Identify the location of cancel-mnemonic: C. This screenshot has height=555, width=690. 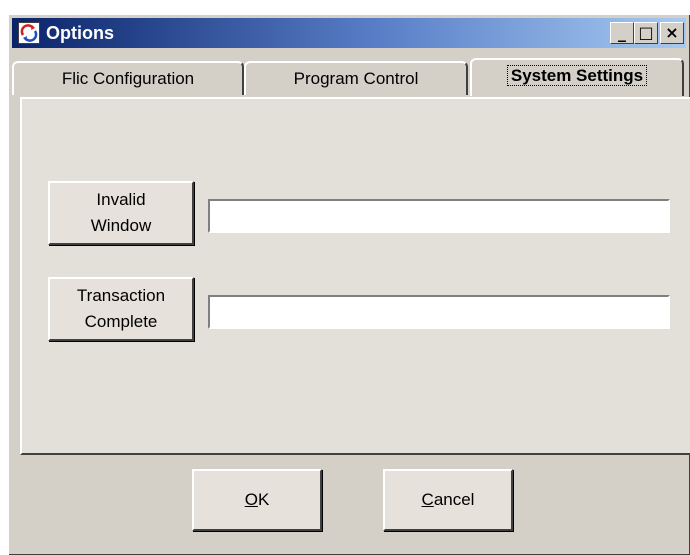
(427, 499).